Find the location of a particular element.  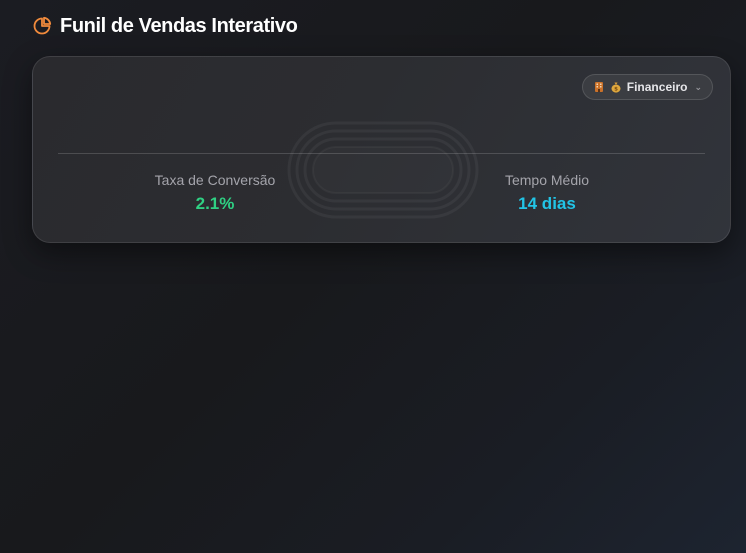

conversion-rate-stat: Taxa de Conversão 2.1% is located at coordinates (215, 192).